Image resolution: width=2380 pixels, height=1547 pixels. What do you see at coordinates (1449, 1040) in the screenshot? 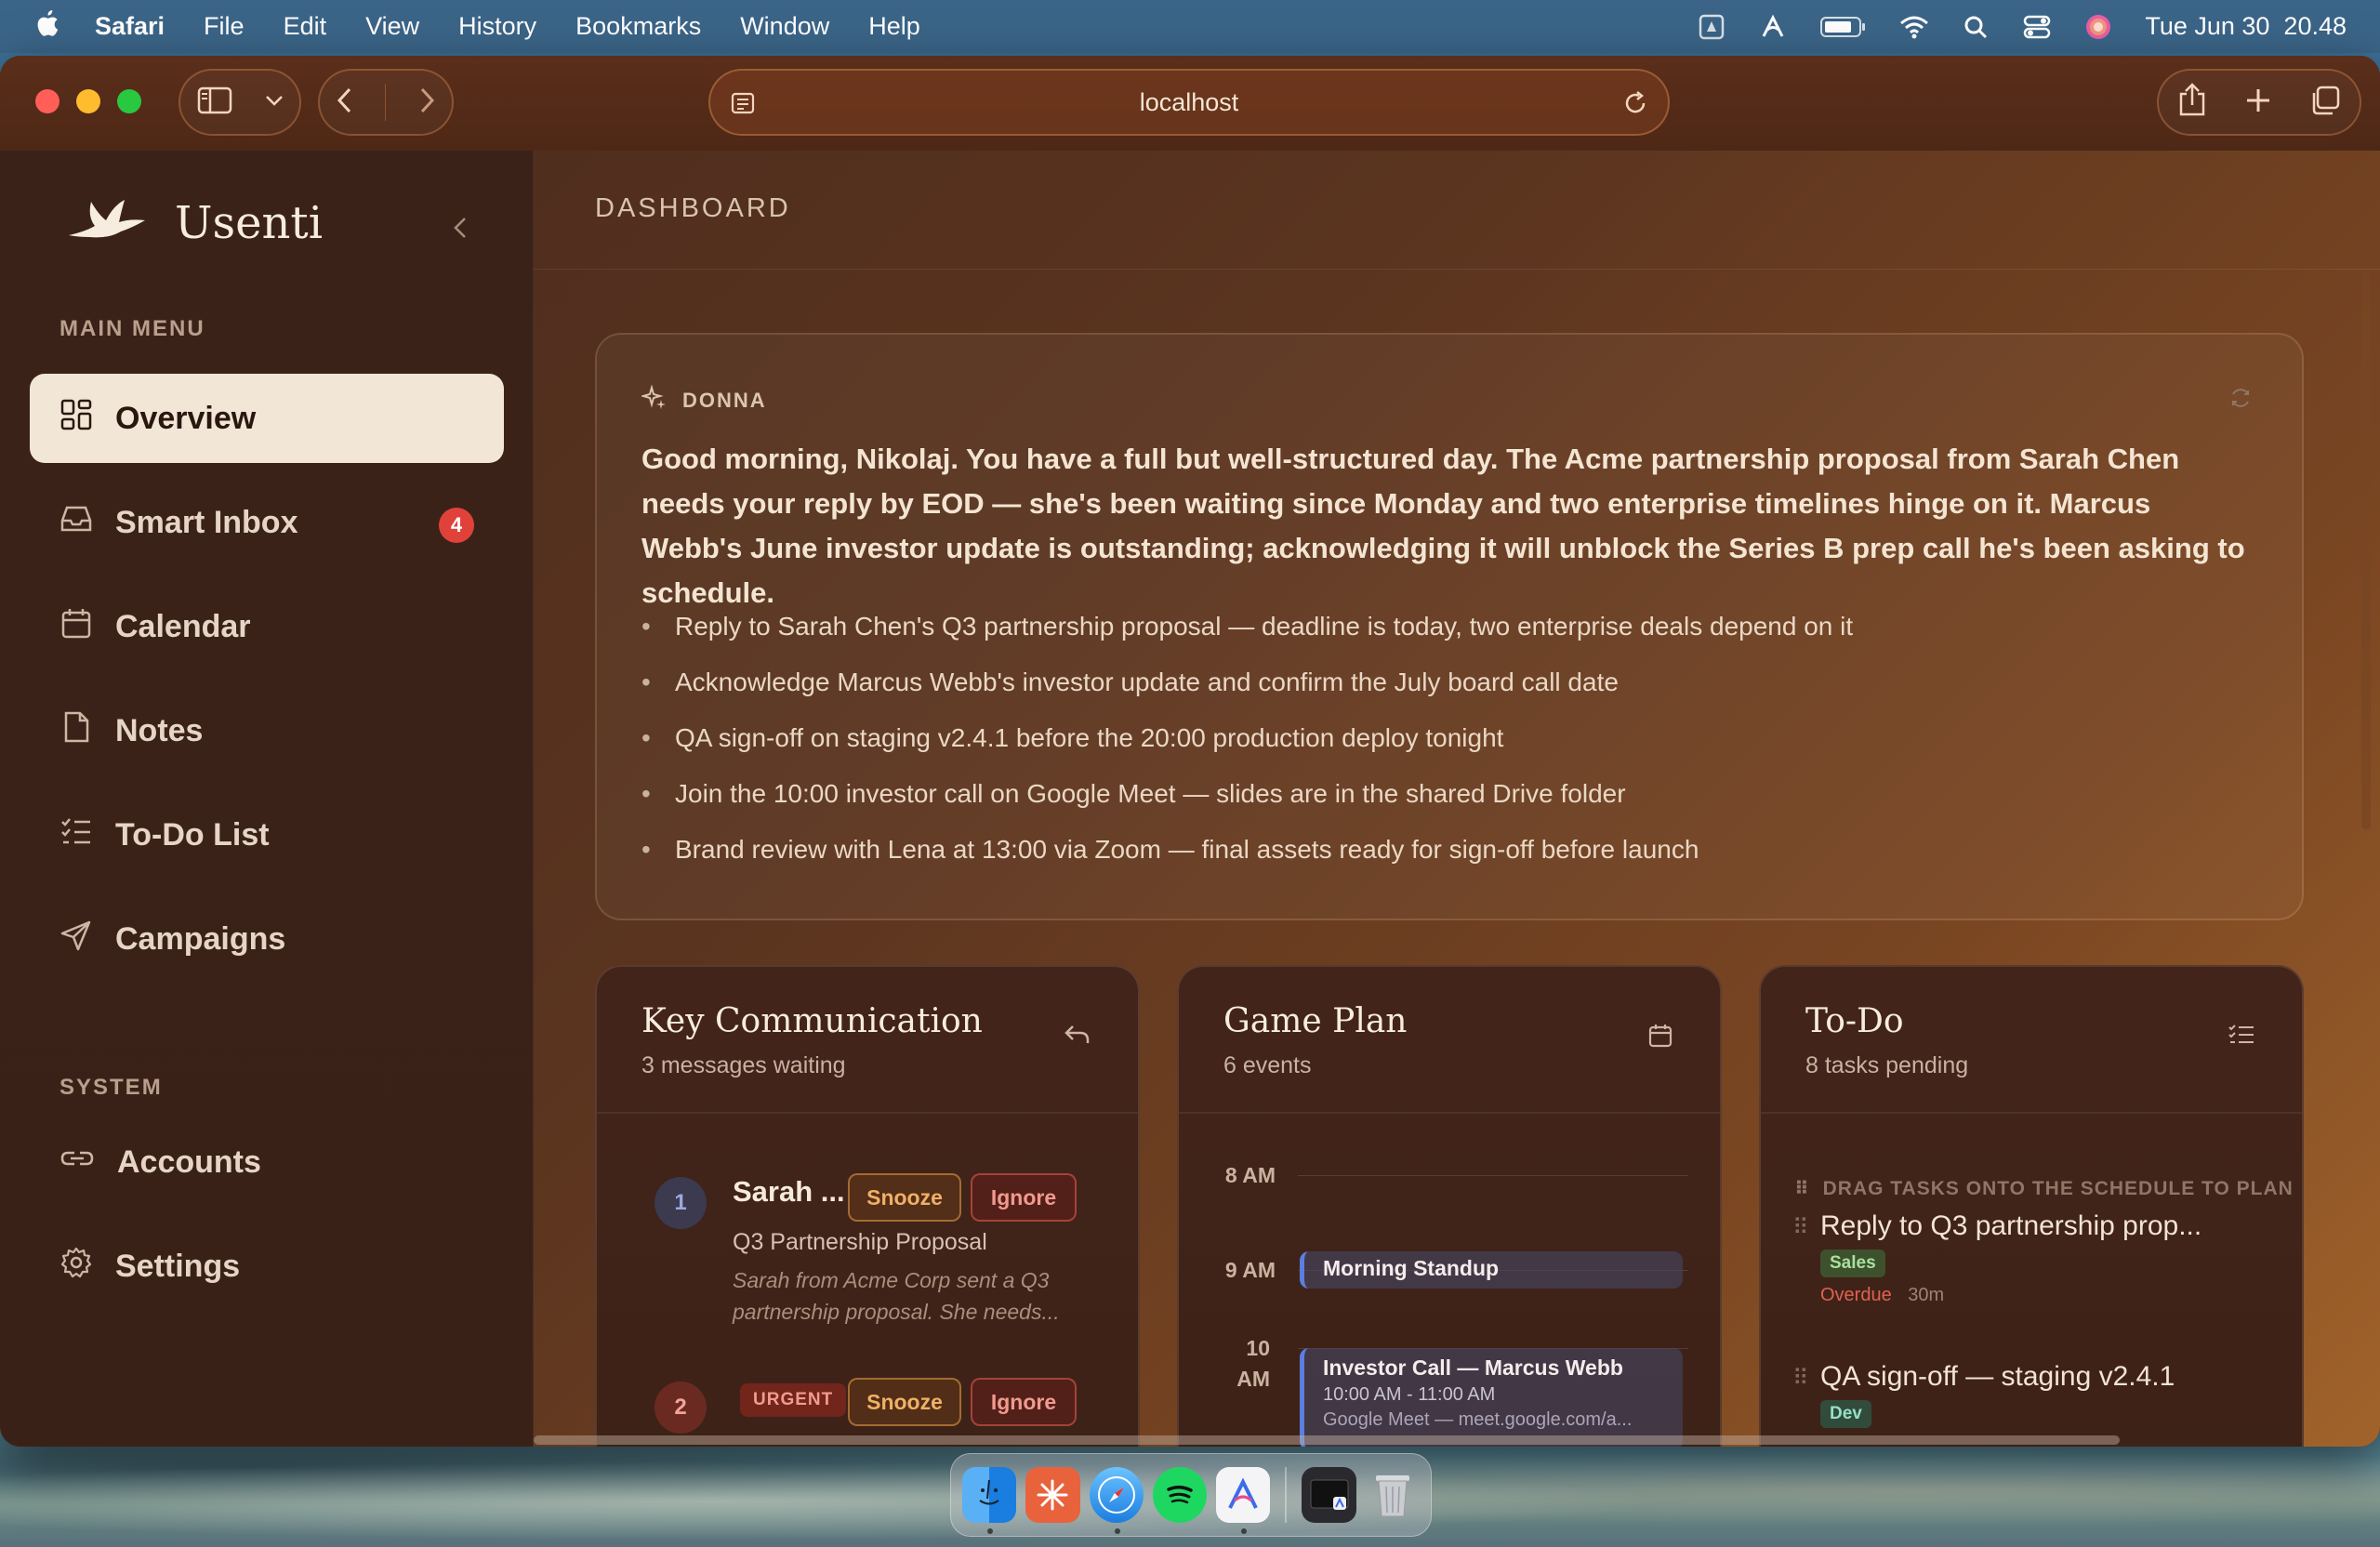
I see `panel-header: Game Plan 6 events` at bounding box center [1449, 1040].